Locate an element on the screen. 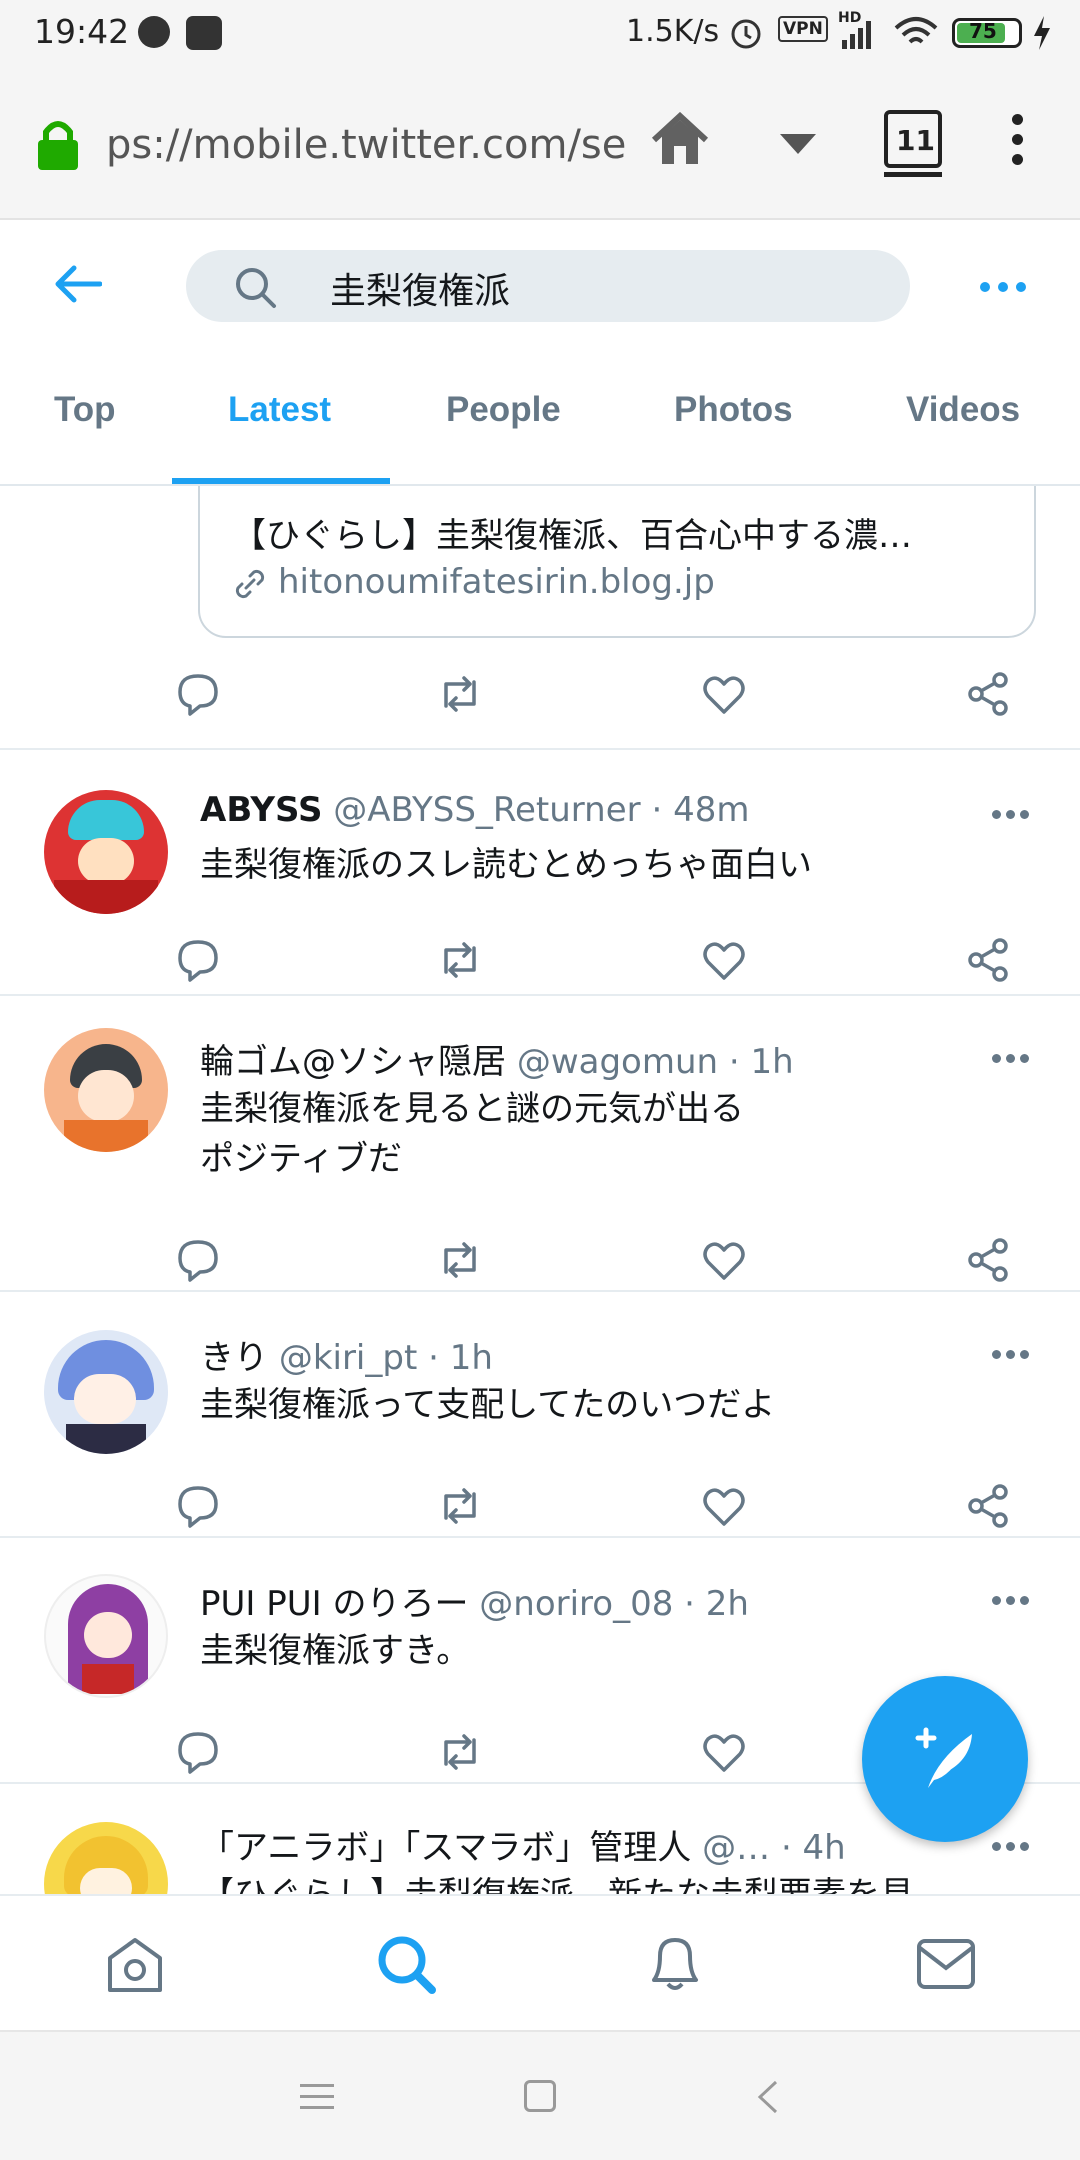 The width and height of the screenshot is (1080, 2160). url-field: ps://mobile.twitter.com/se is located at coordinates (366, 145).